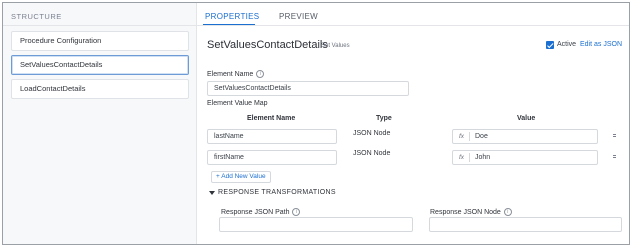  What do you see at coordinates (316, 224) in the screenshot?
I see `response-json-path-input` at bounding box center [316, 224].